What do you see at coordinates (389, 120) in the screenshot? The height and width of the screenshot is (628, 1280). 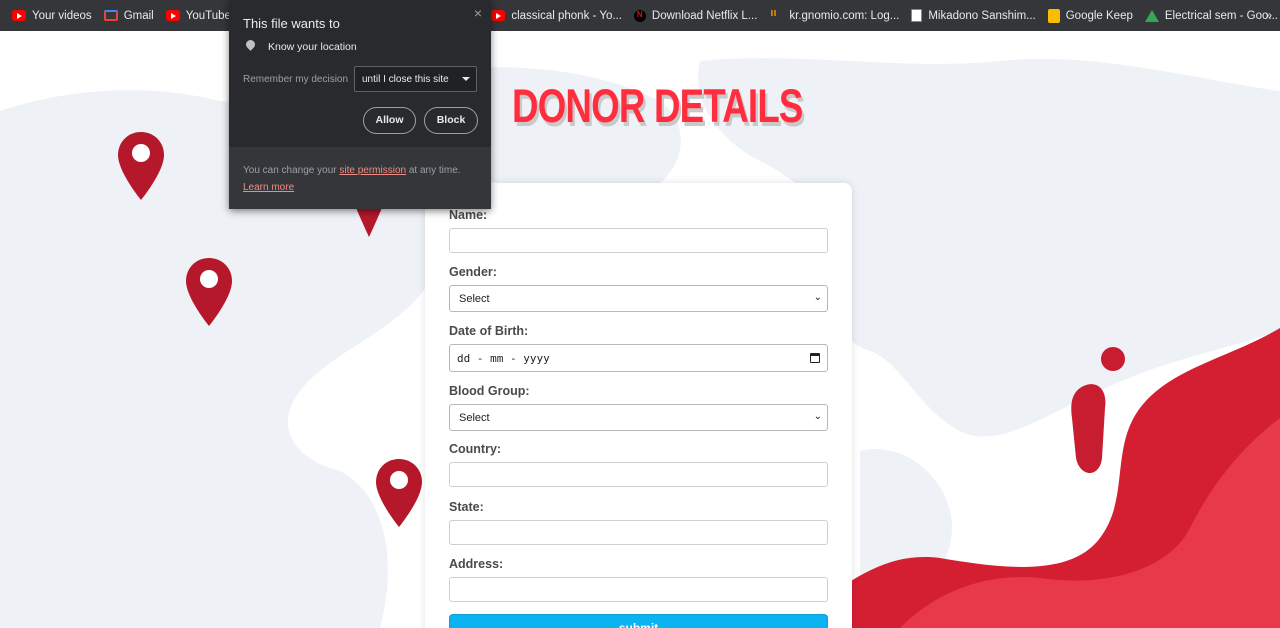 I see `allow-button: Allow` at bounding box center [389, 120].